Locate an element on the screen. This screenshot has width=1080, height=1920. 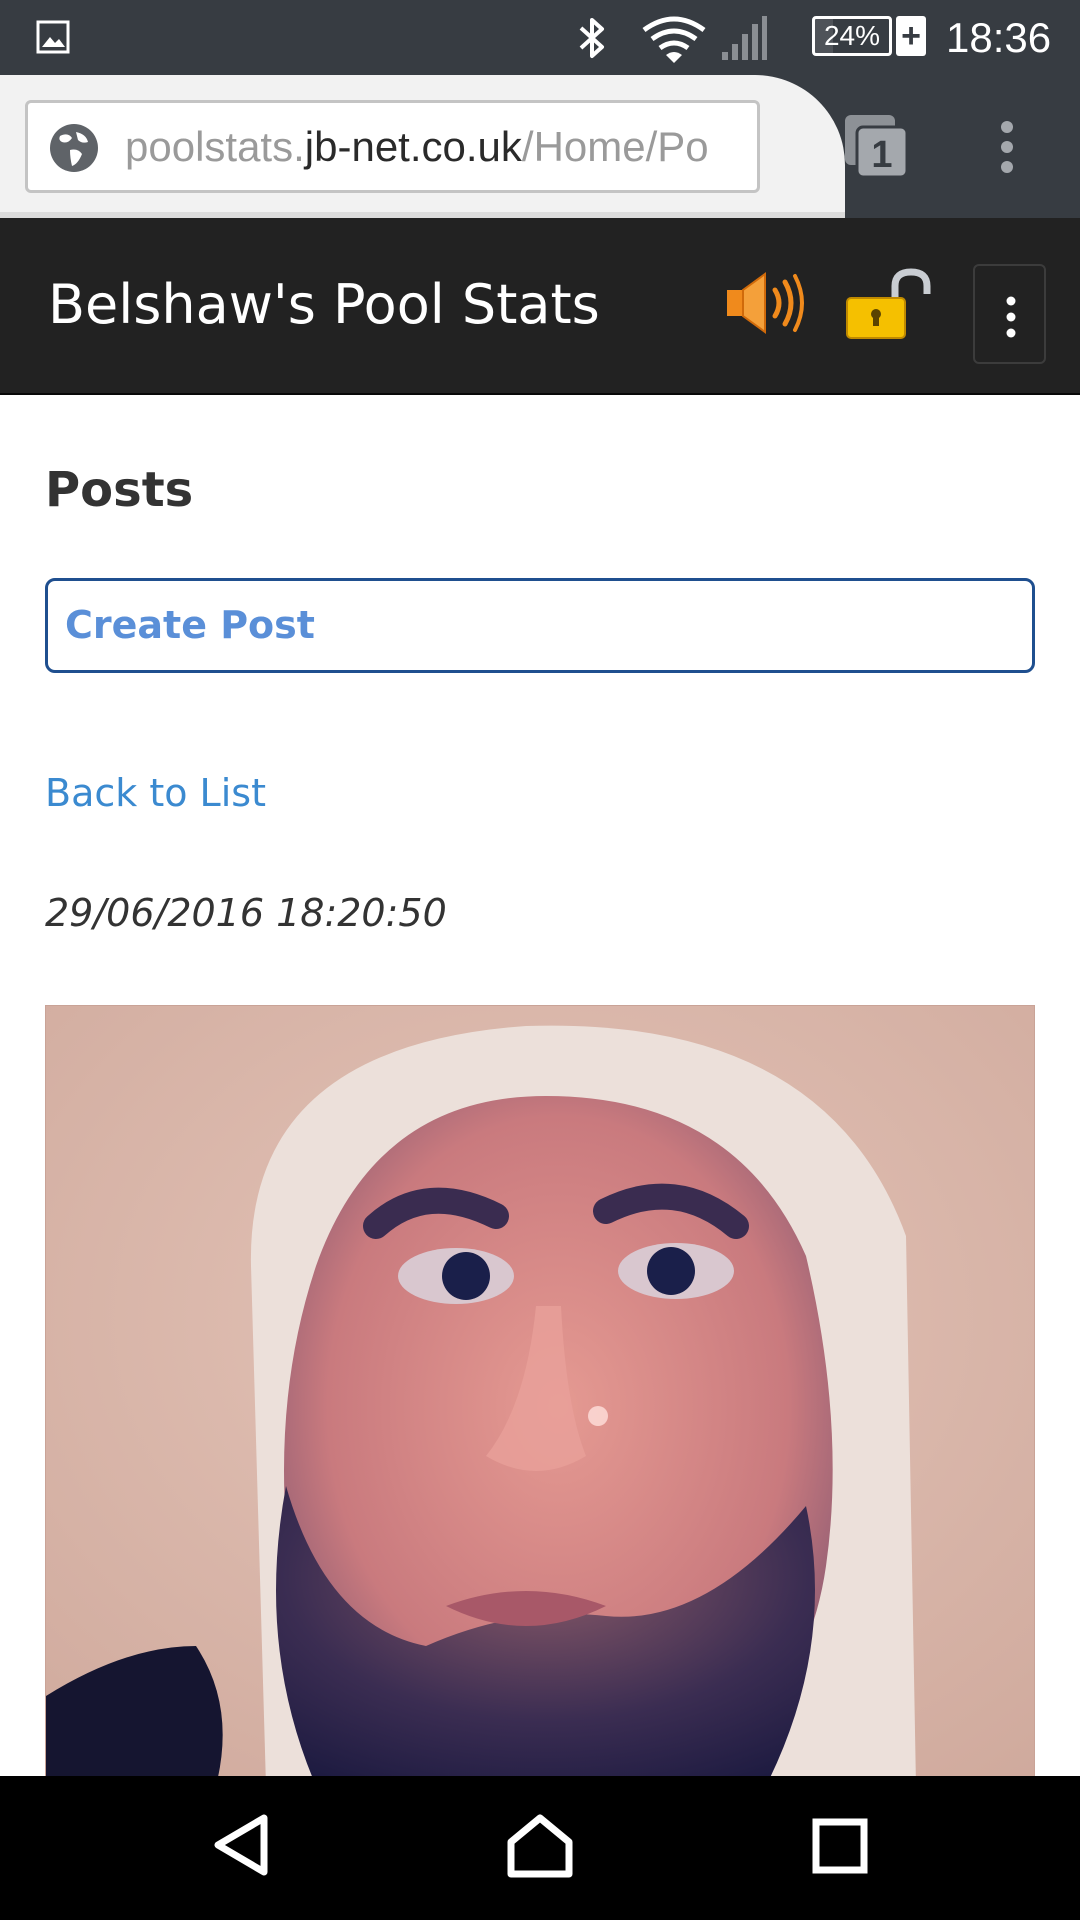
system-nav-bar is located at coordinates (540, 1848).